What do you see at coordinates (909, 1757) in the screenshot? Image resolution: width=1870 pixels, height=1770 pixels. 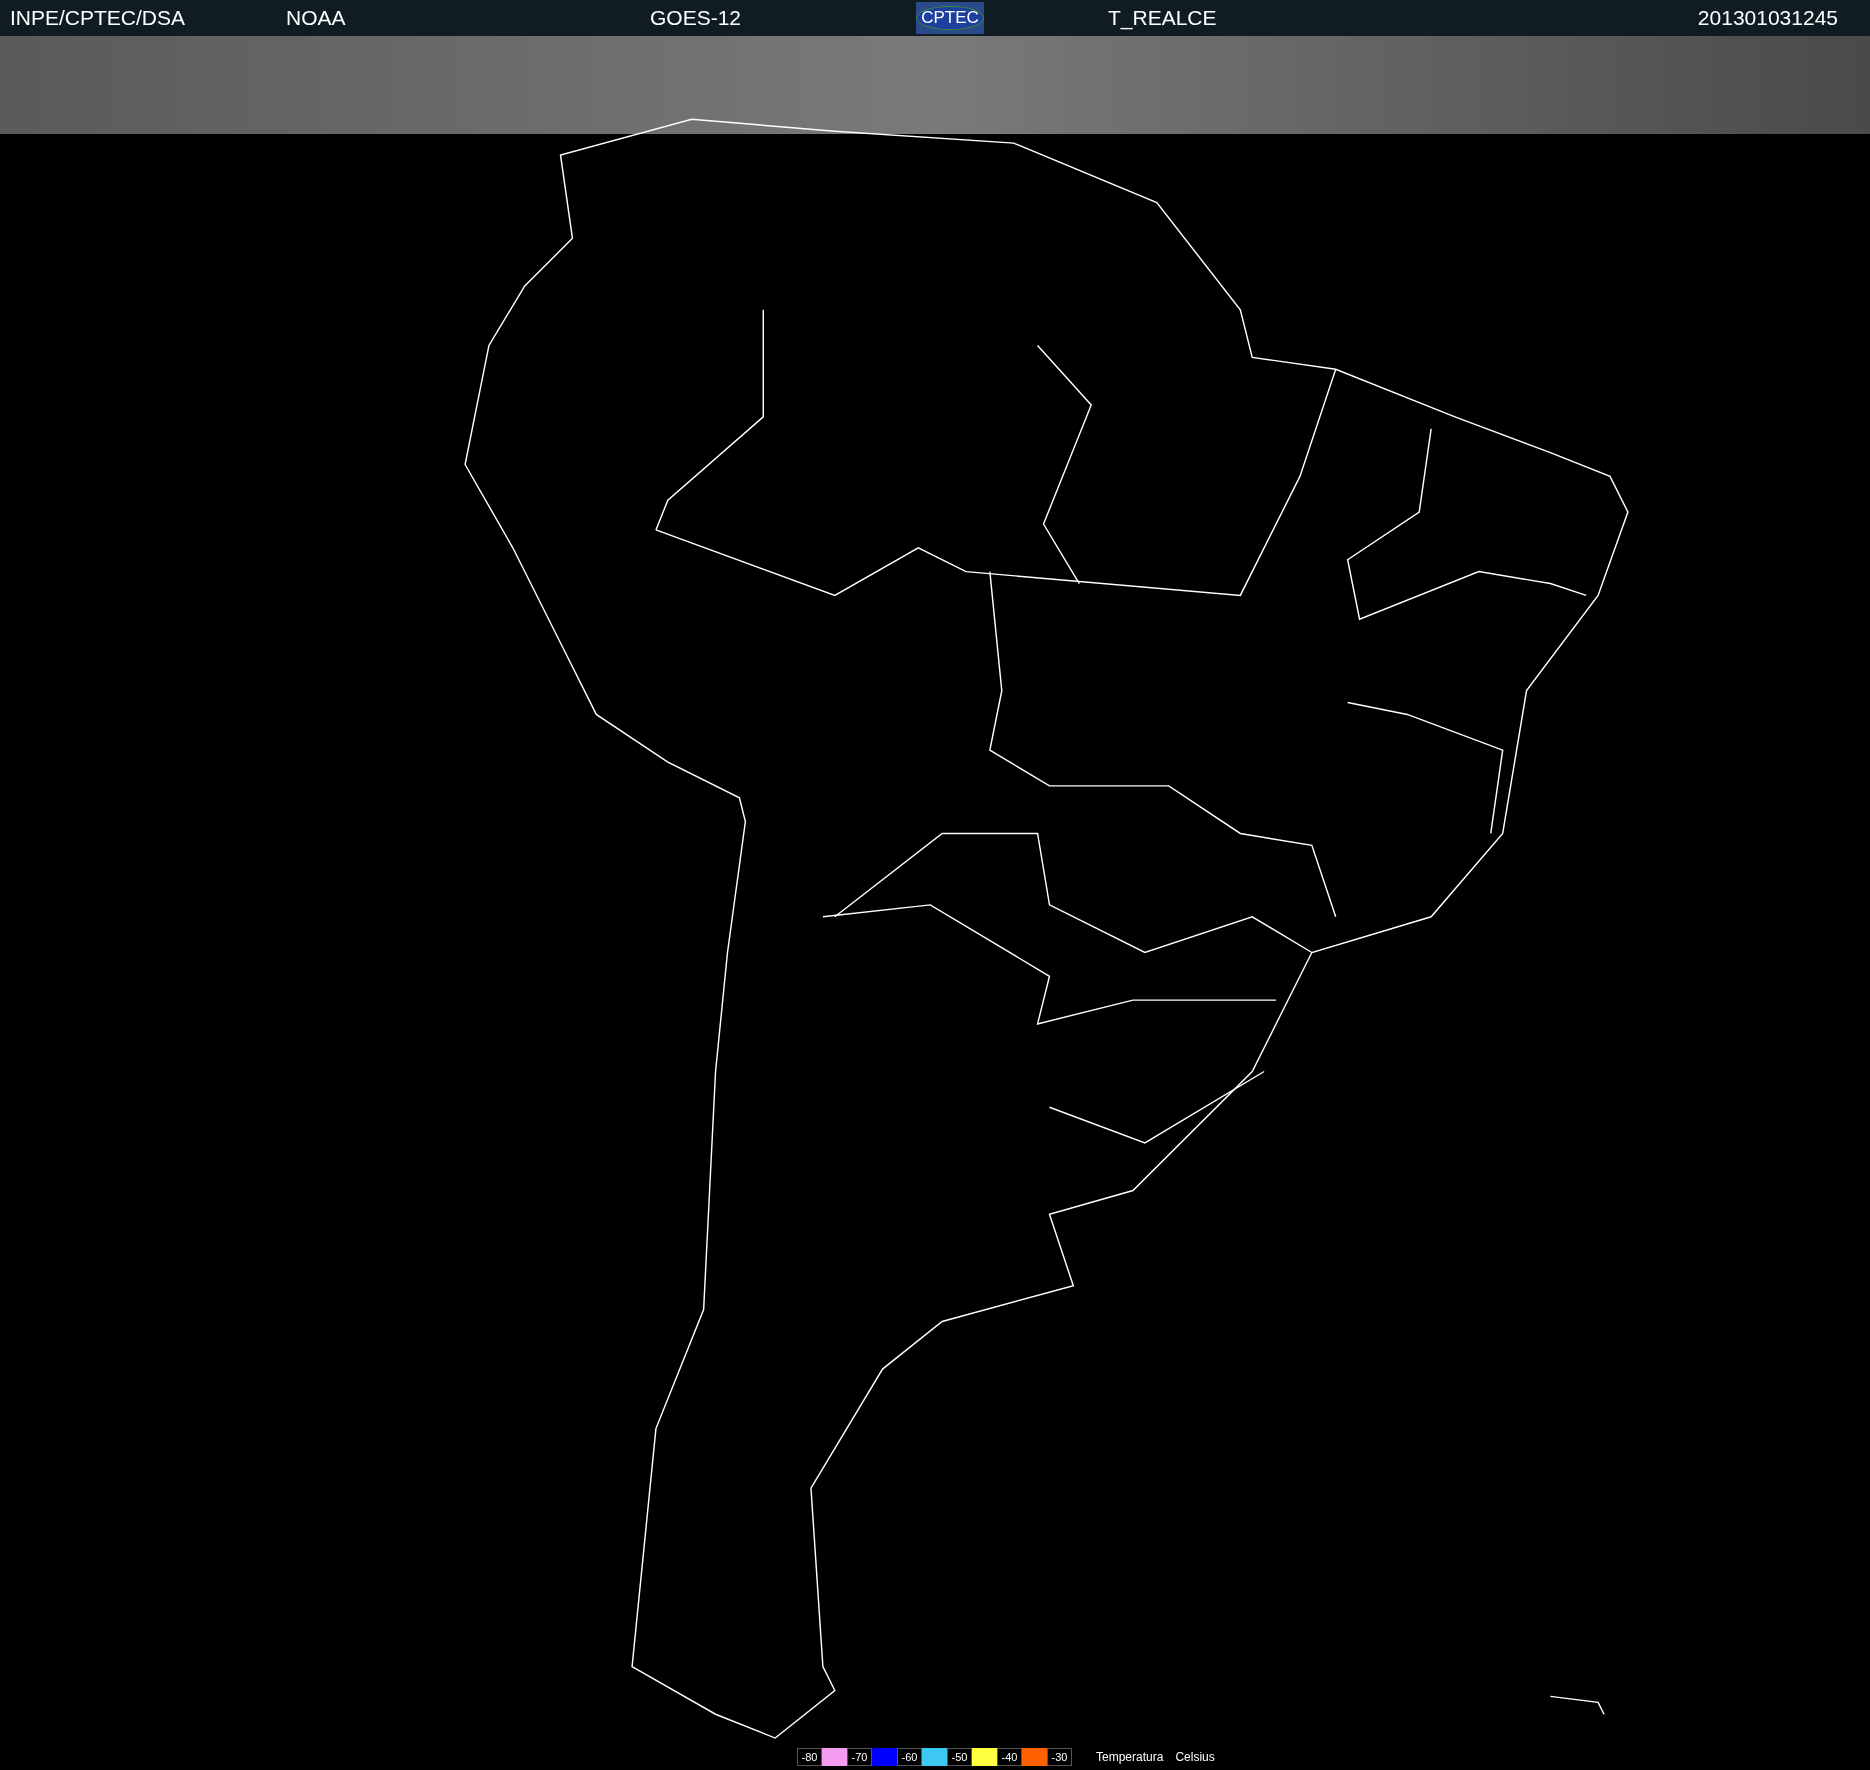 I see `legend-value: -60` at bounding box center [909, 1757].